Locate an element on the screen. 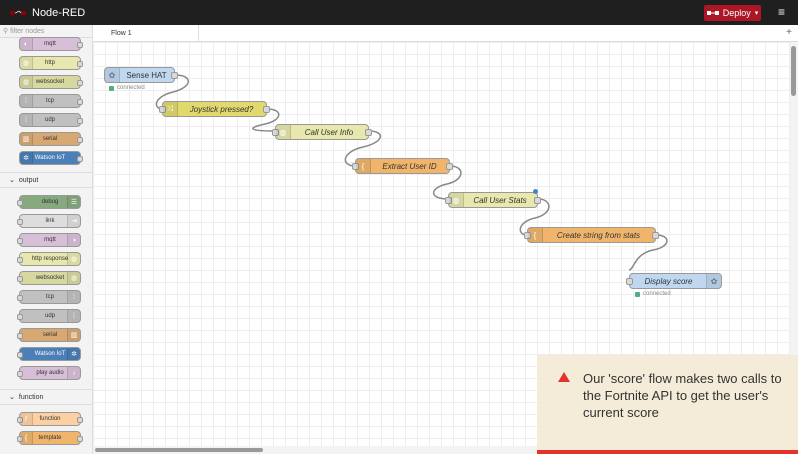 The width and height of the screenshot is (798, 454). palette-node-serial-out: serial ▥ is located at coordinates (49, 335).